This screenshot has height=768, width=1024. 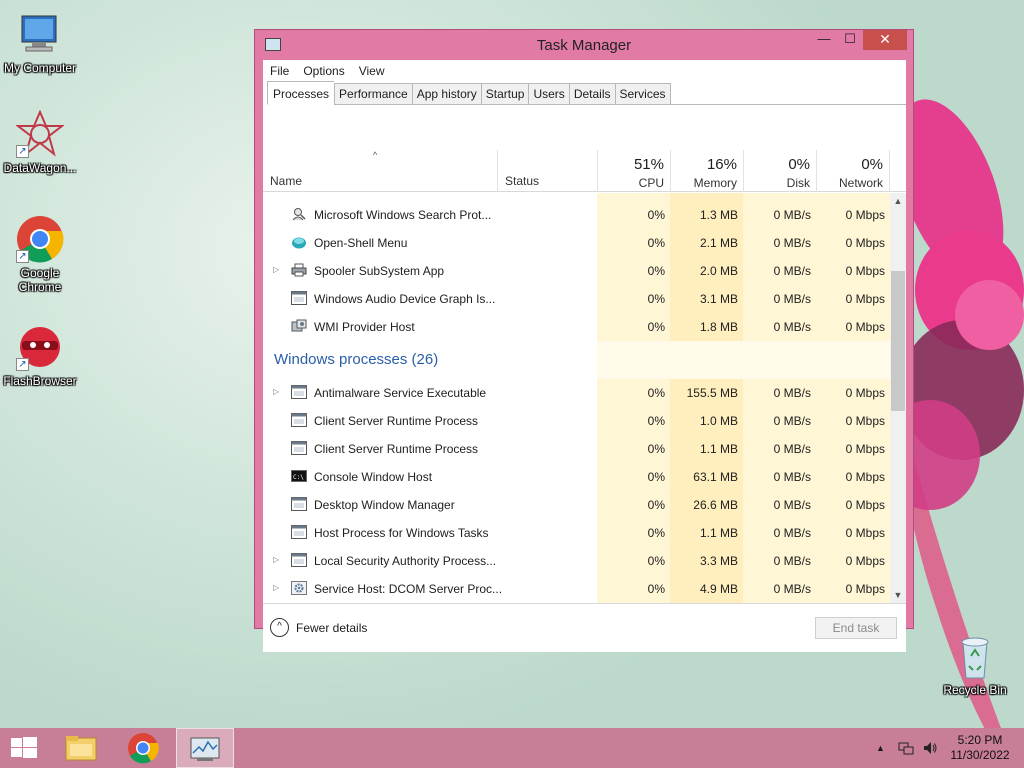 I want to click on column-cpu: 51% CPU, so click(x=633, y=171).